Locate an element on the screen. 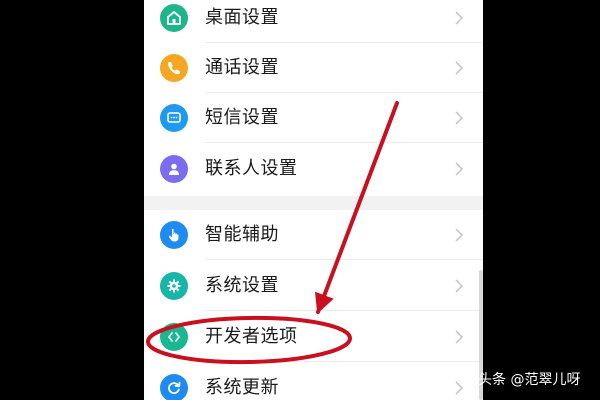  annotation-ellipse is located at coordinates (249, 340).